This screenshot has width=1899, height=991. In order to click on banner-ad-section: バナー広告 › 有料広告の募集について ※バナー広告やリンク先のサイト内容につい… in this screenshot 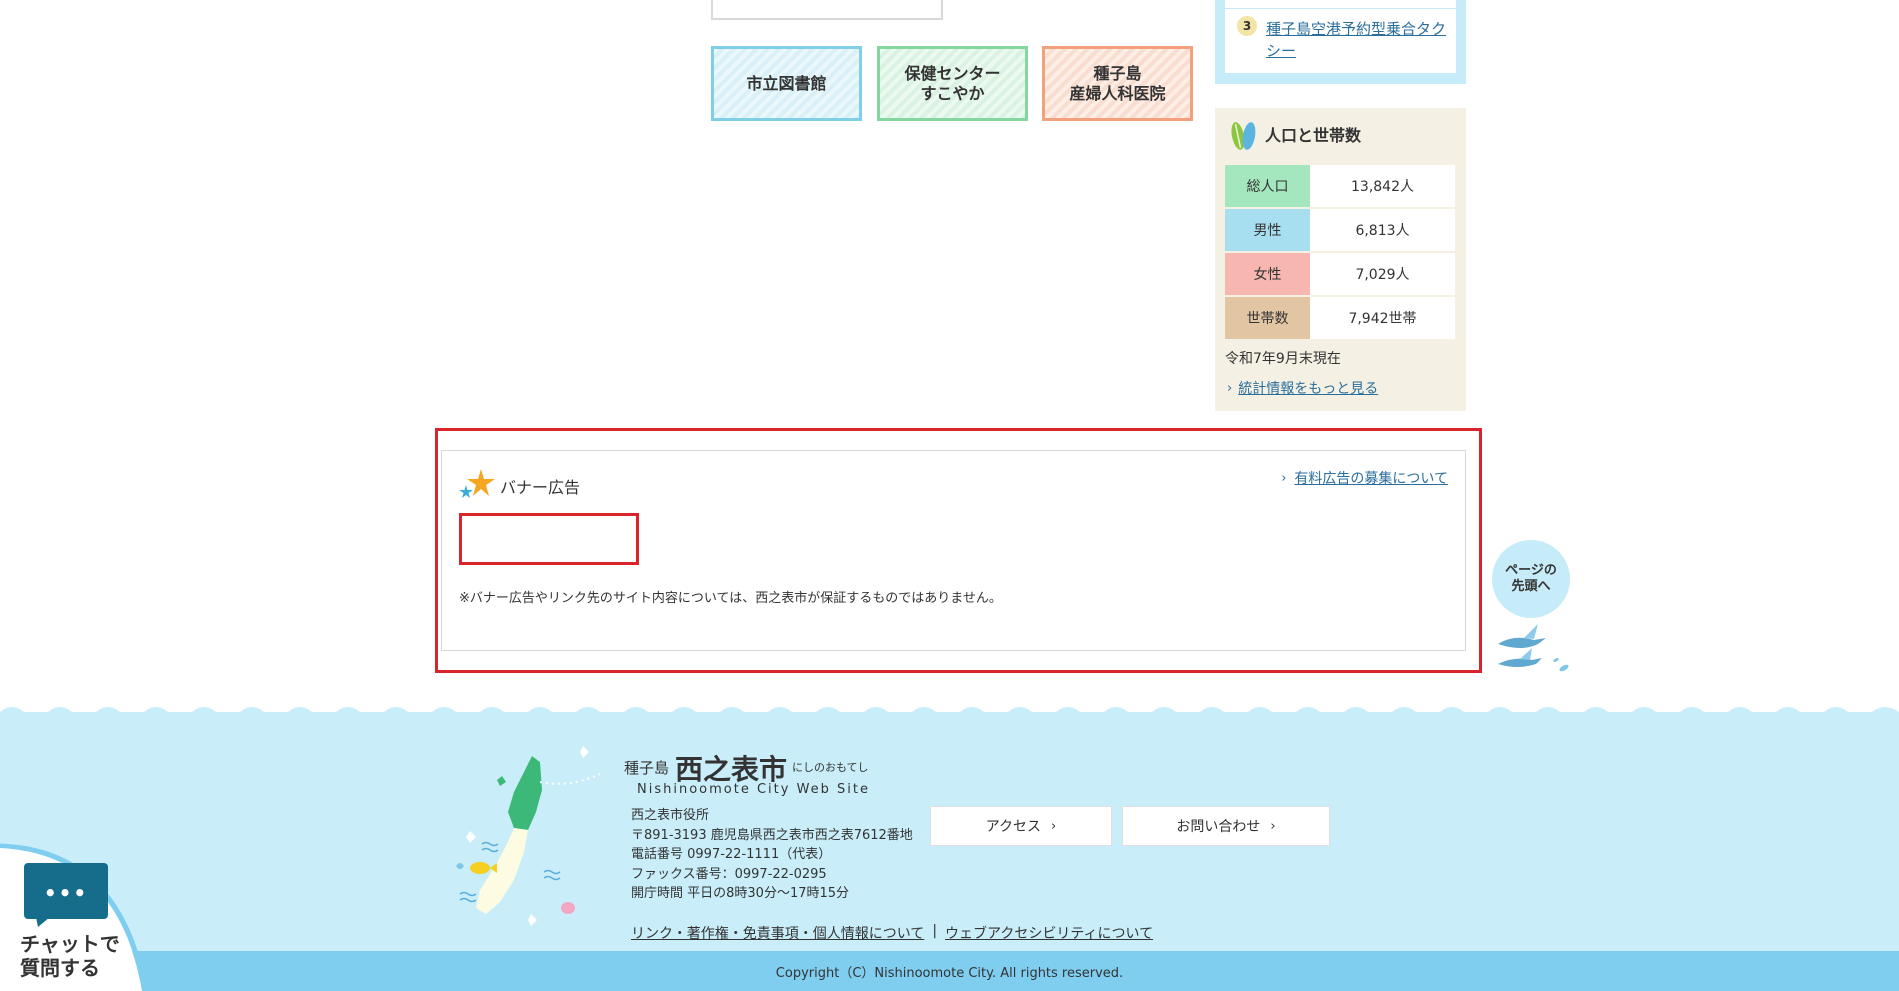, I will do `click(953, 550)`.